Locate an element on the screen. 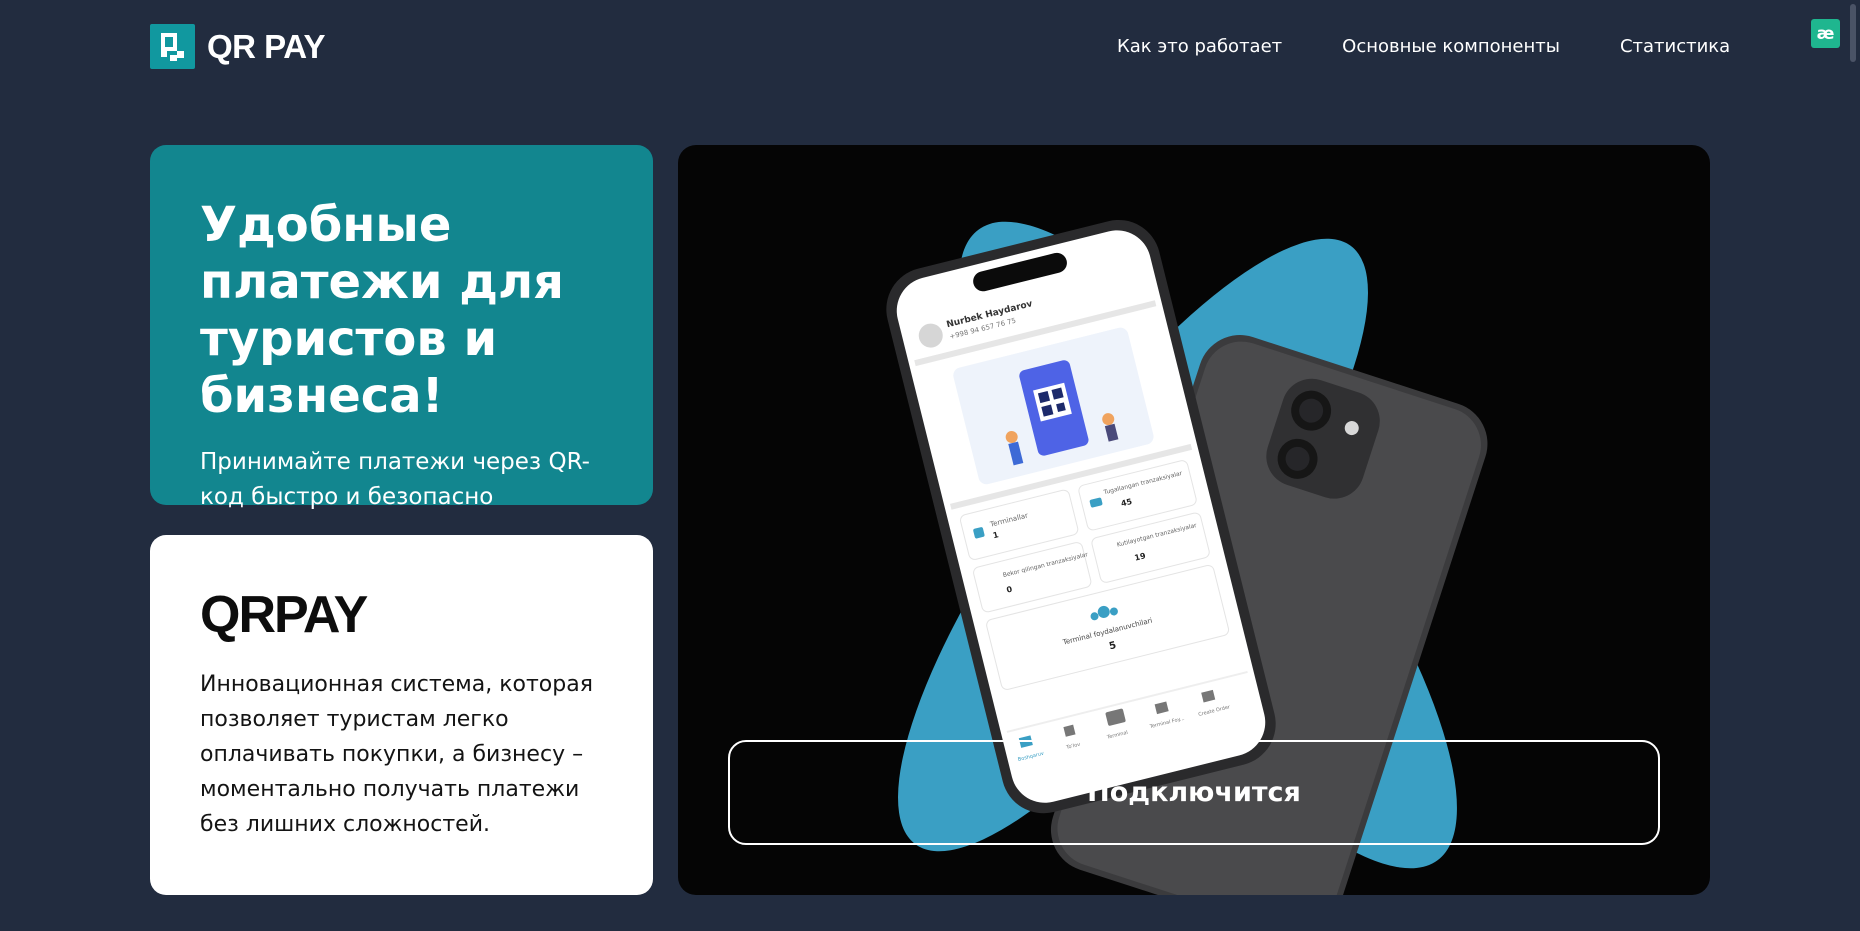  nav-how-it-works: Как это работает is located at coordinates (1199, 46).